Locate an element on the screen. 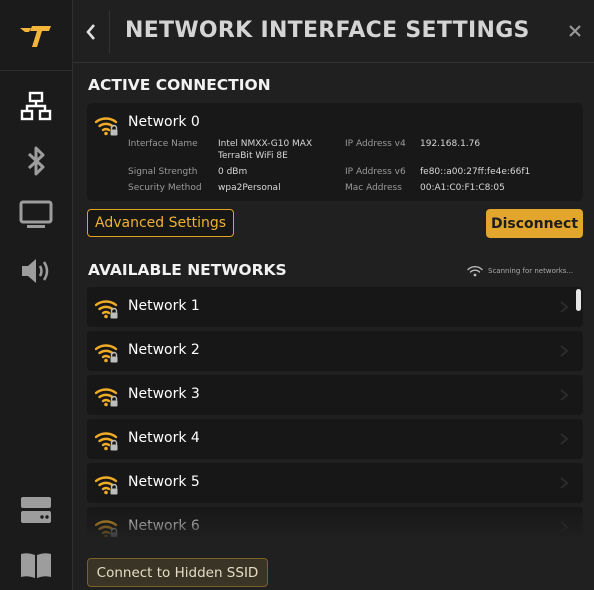 This screenshot has width=594, height=590. back-button is located at coordinates (91, 32).